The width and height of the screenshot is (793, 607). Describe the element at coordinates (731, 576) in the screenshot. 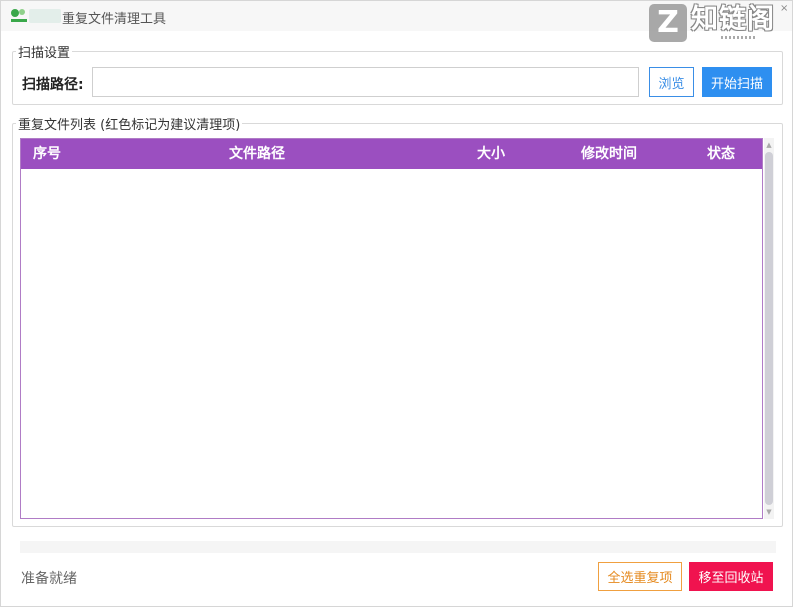

I see `move-to-recycle-bin-button: 移至回收站` at that location.